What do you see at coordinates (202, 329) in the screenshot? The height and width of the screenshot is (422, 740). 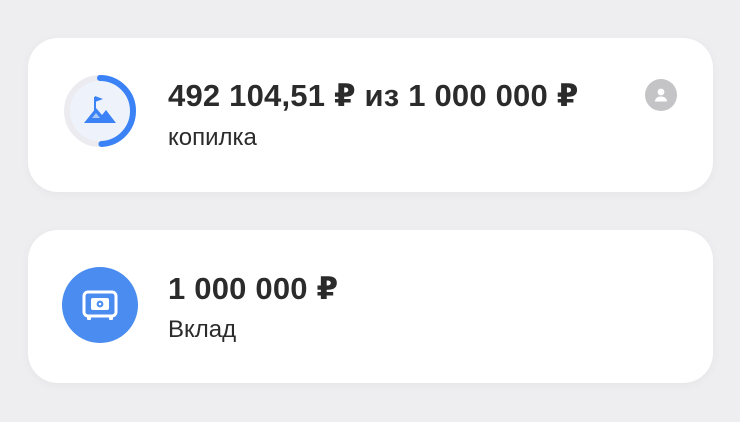 I see `deposit-label: Вклад` at bounding box center [202, 329].